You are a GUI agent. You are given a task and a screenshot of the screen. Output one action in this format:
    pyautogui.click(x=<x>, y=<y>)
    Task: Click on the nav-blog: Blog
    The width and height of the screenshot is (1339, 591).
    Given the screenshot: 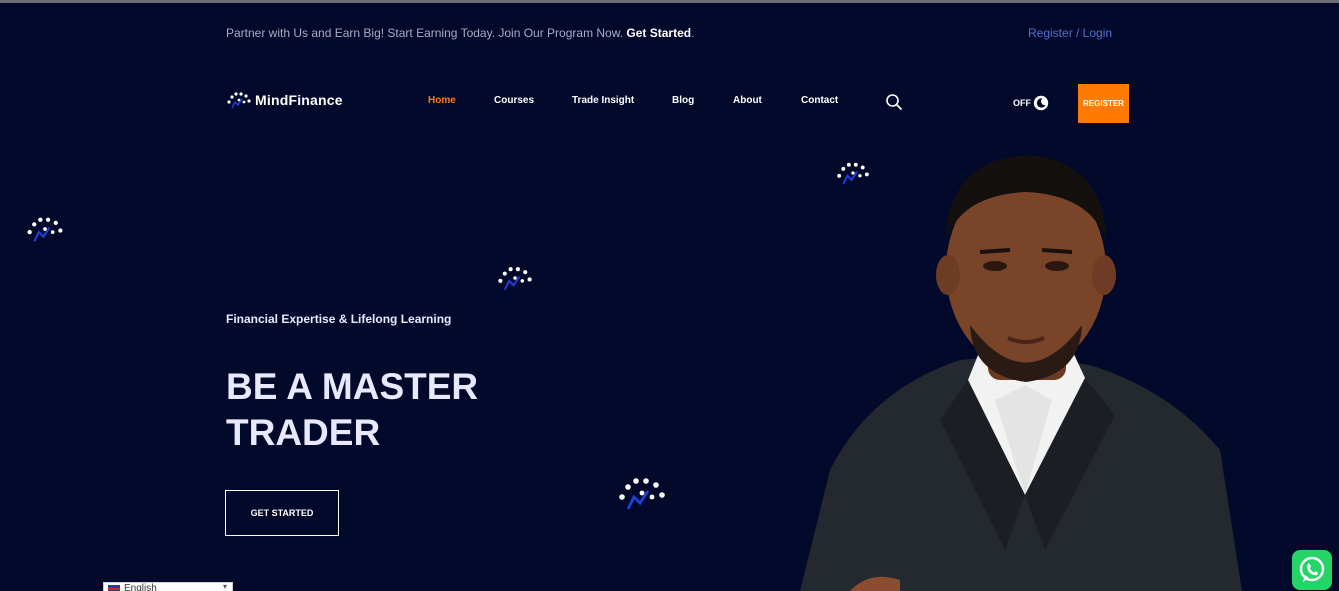 What is the action you would take?
    pyautogui.click(x=683, y=100)
    